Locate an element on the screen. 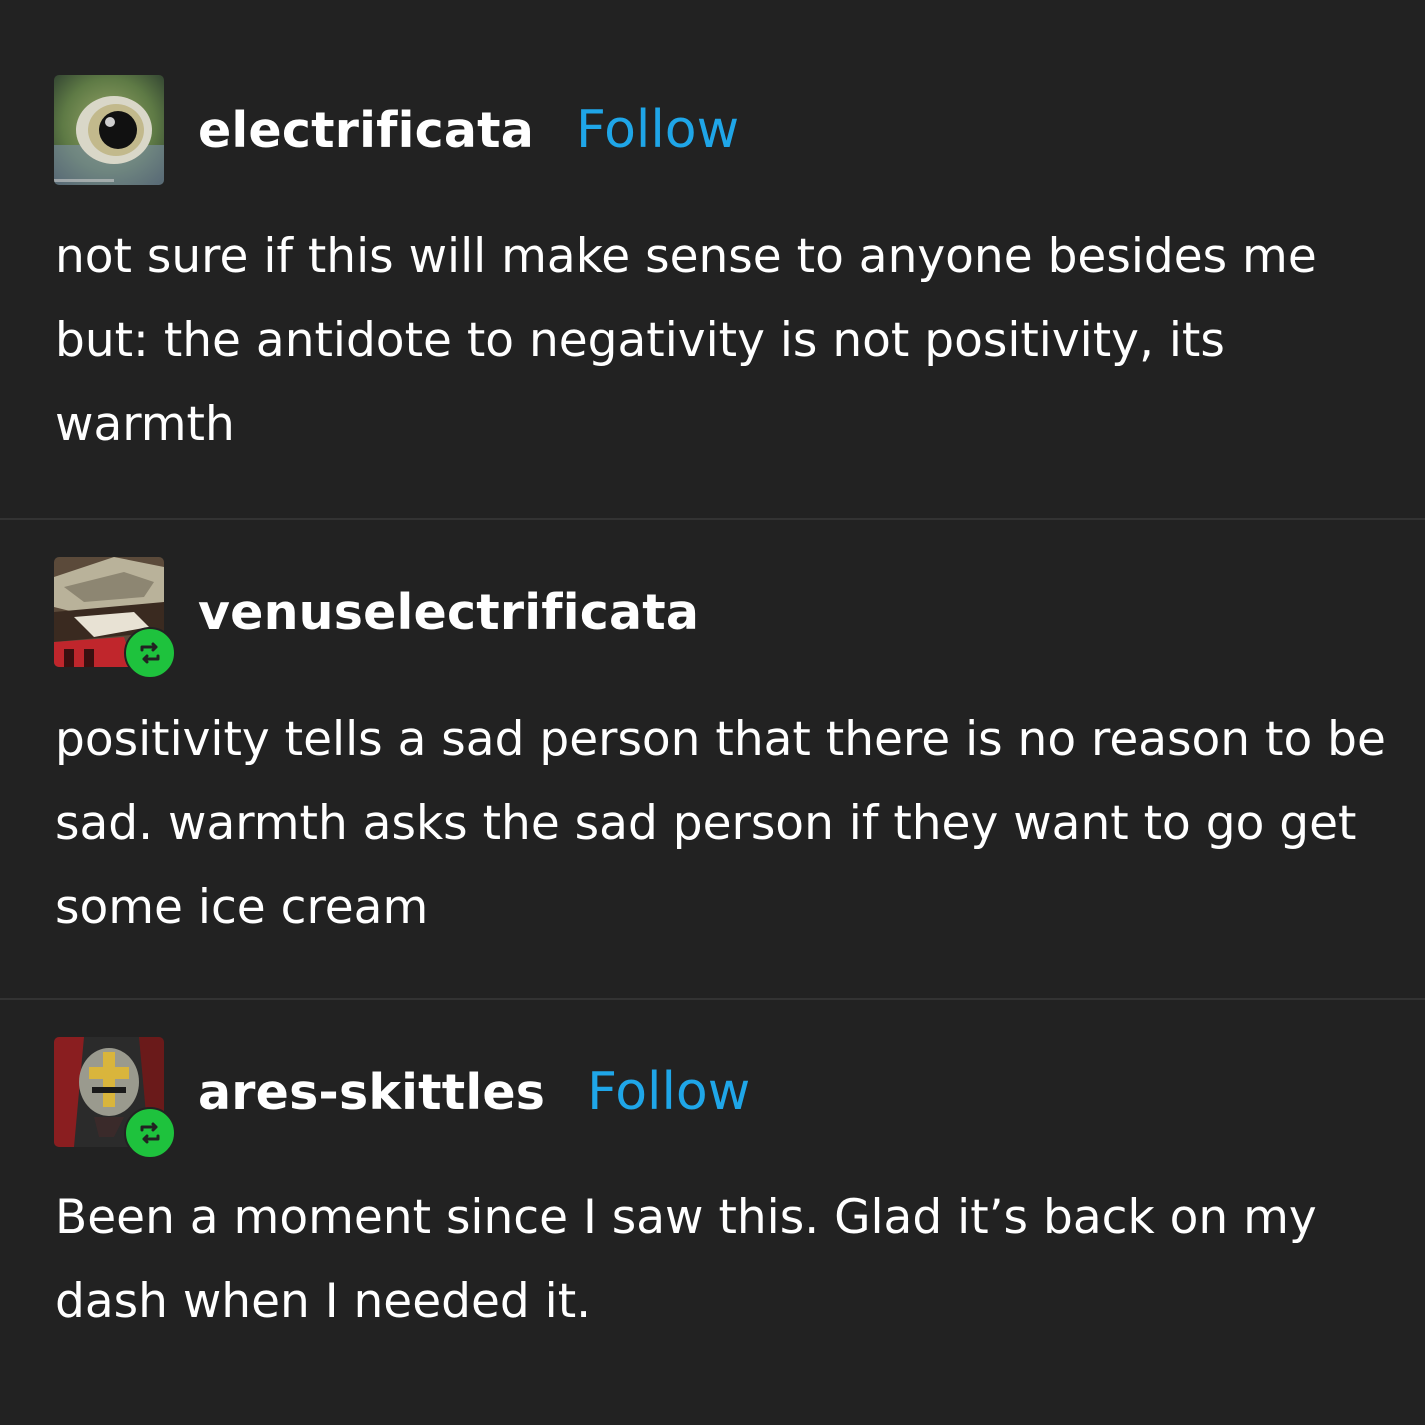 This screenshot has height=1425, width=1425. username: electrificata is located at coordinates (366, 130).